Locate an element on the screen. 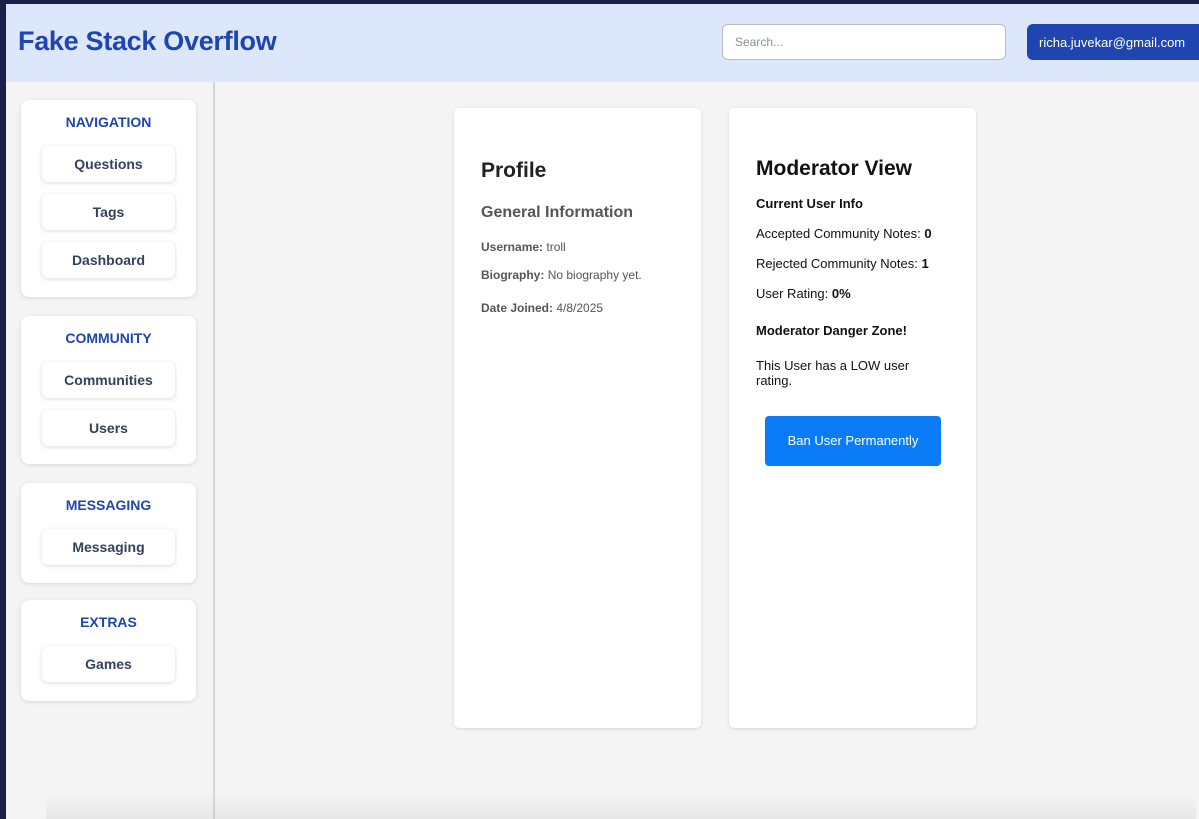 This screenshot has width=1199, height=819. nav-group-extras: EXTRAS Games is located at coordinates (108, 650).